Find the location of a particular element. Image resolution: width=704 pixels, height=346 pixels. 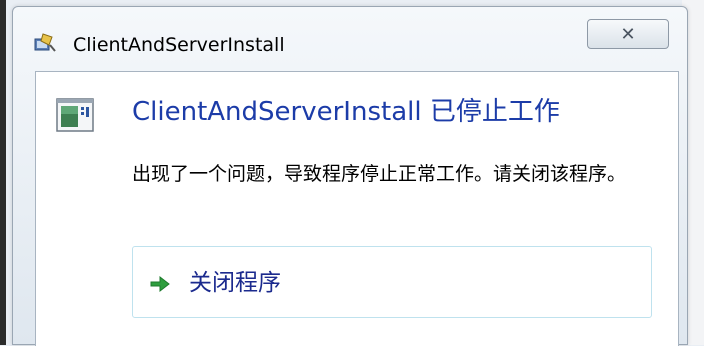

application-icon is located at coordinates (45, 42).